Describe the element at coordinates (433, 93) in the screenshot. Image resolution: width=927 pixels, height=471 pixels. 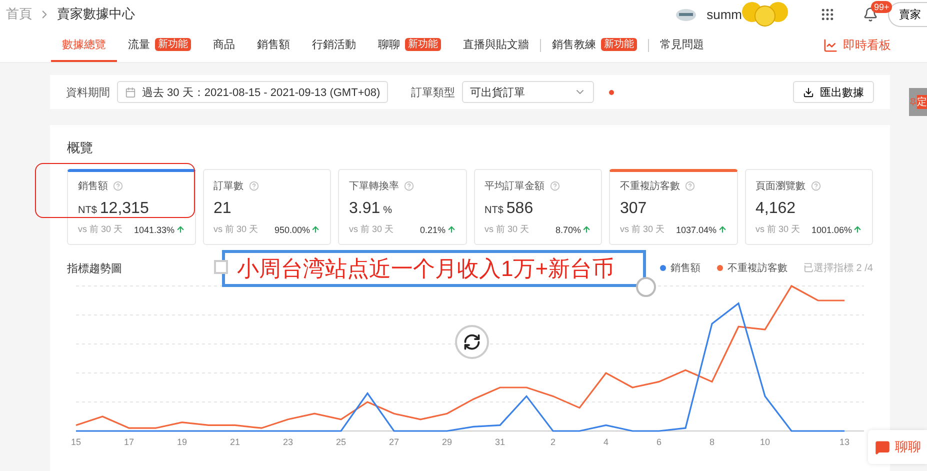
I see `order-type-label: 訂單類型` at that location.